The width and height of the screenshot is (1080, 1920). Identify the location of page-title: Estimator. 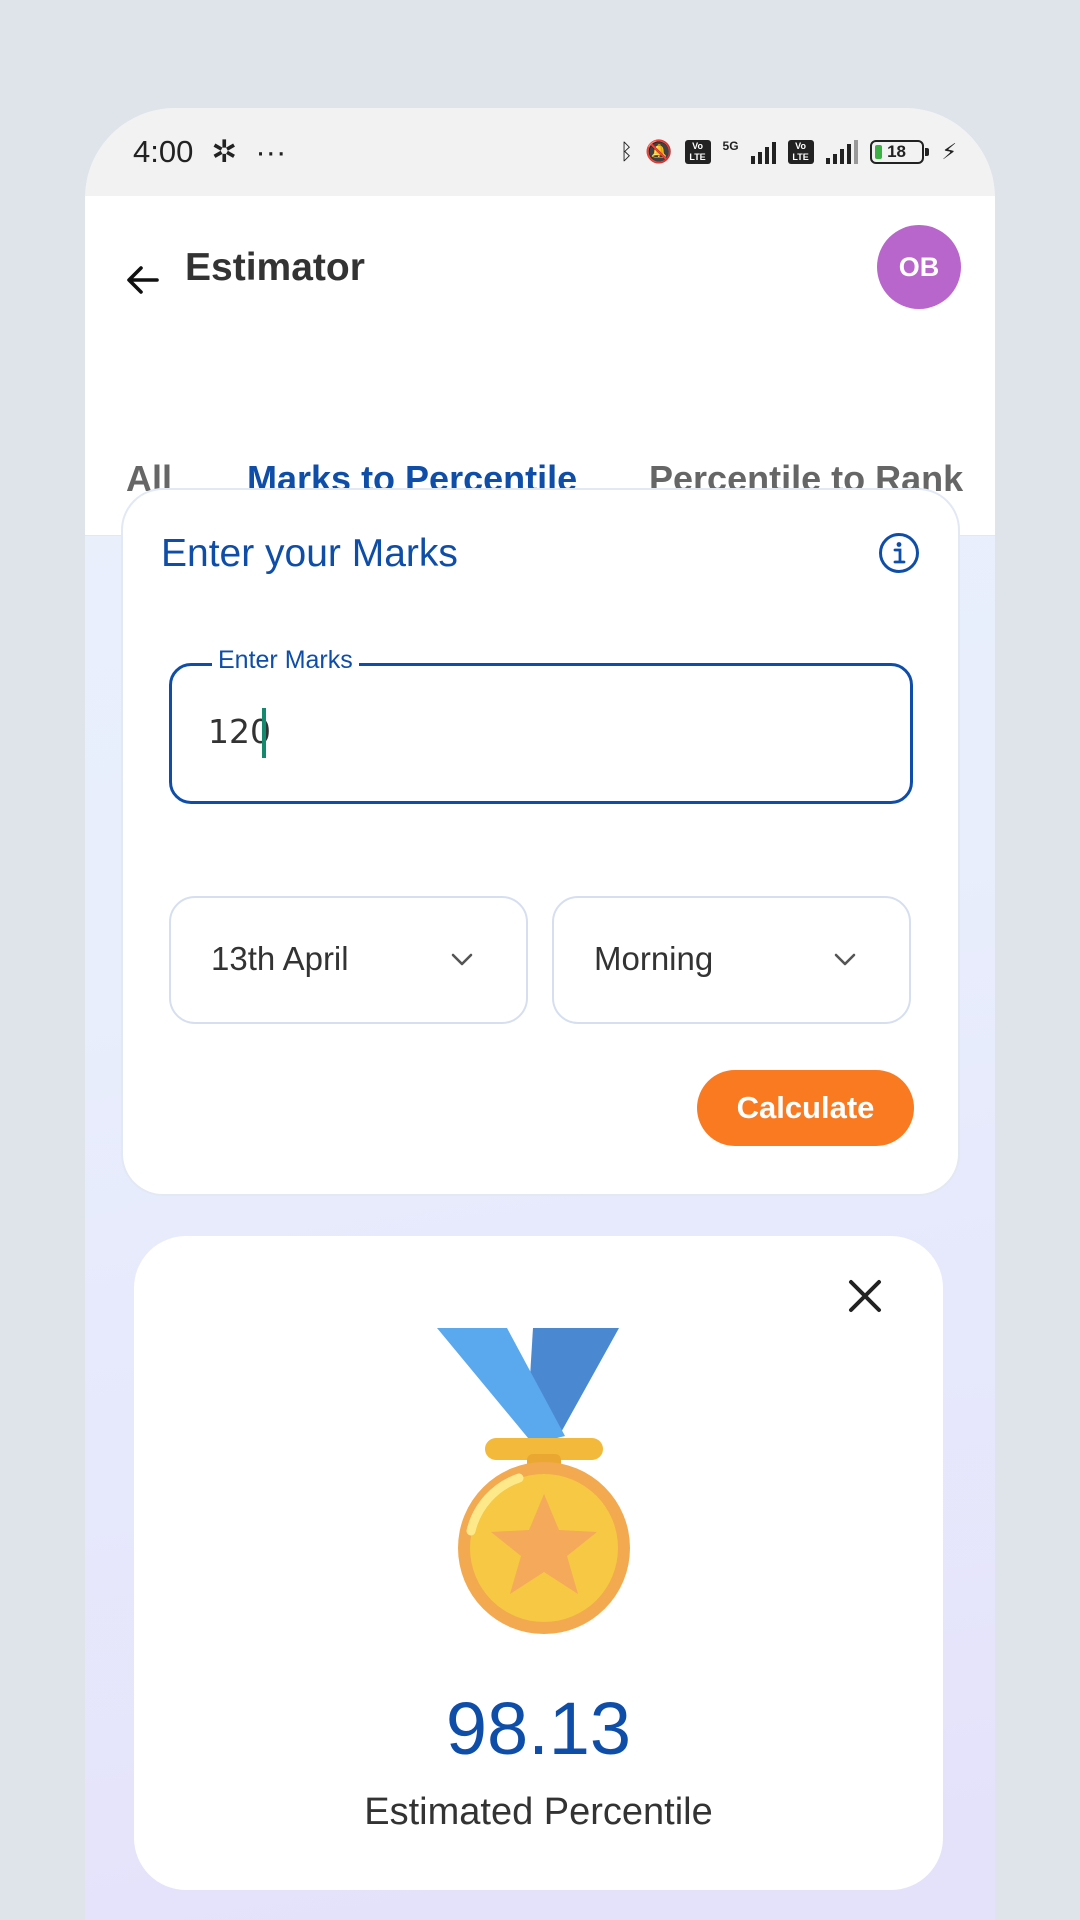
(275, 267).